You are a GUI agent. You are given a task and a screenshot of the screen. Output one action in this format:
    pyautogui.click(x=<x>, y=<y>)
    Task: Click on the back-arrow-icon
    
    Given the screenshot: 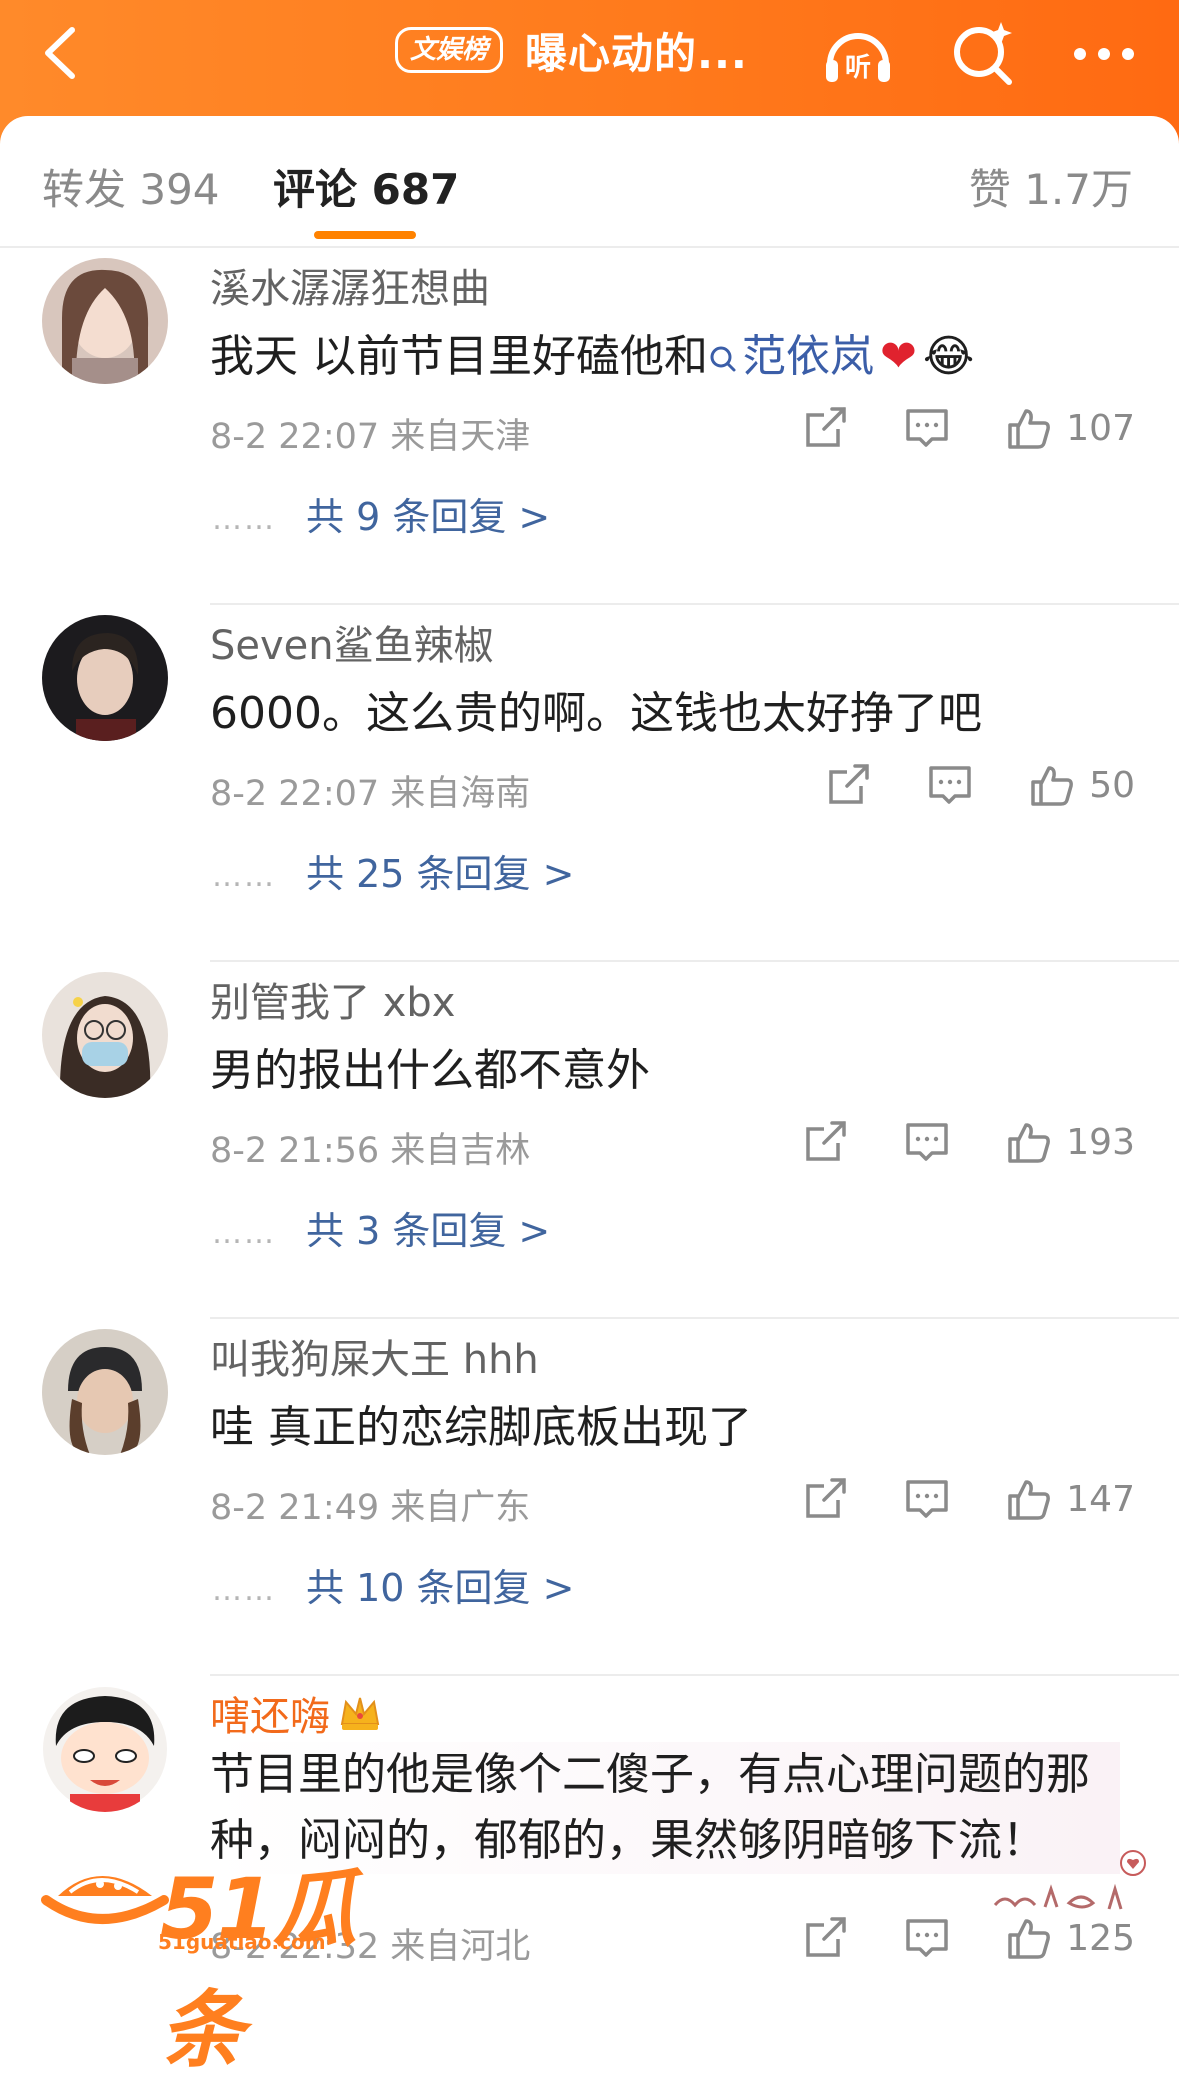 What is the action you would take?
    pyautogui.click(x=60, y=53)
    